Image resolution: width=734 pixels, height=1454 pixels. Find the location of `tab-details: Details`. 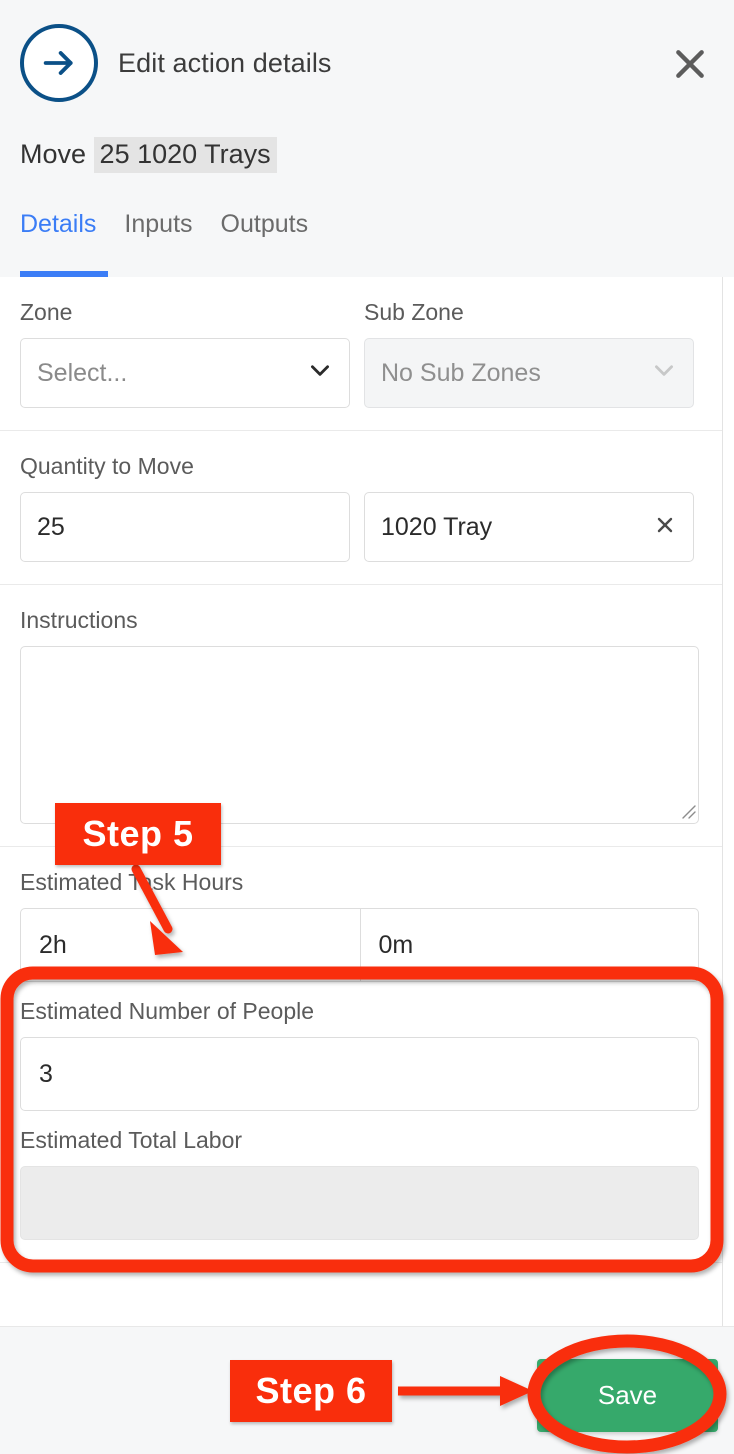

tab-details: Details is located at coordinates (58, 225).